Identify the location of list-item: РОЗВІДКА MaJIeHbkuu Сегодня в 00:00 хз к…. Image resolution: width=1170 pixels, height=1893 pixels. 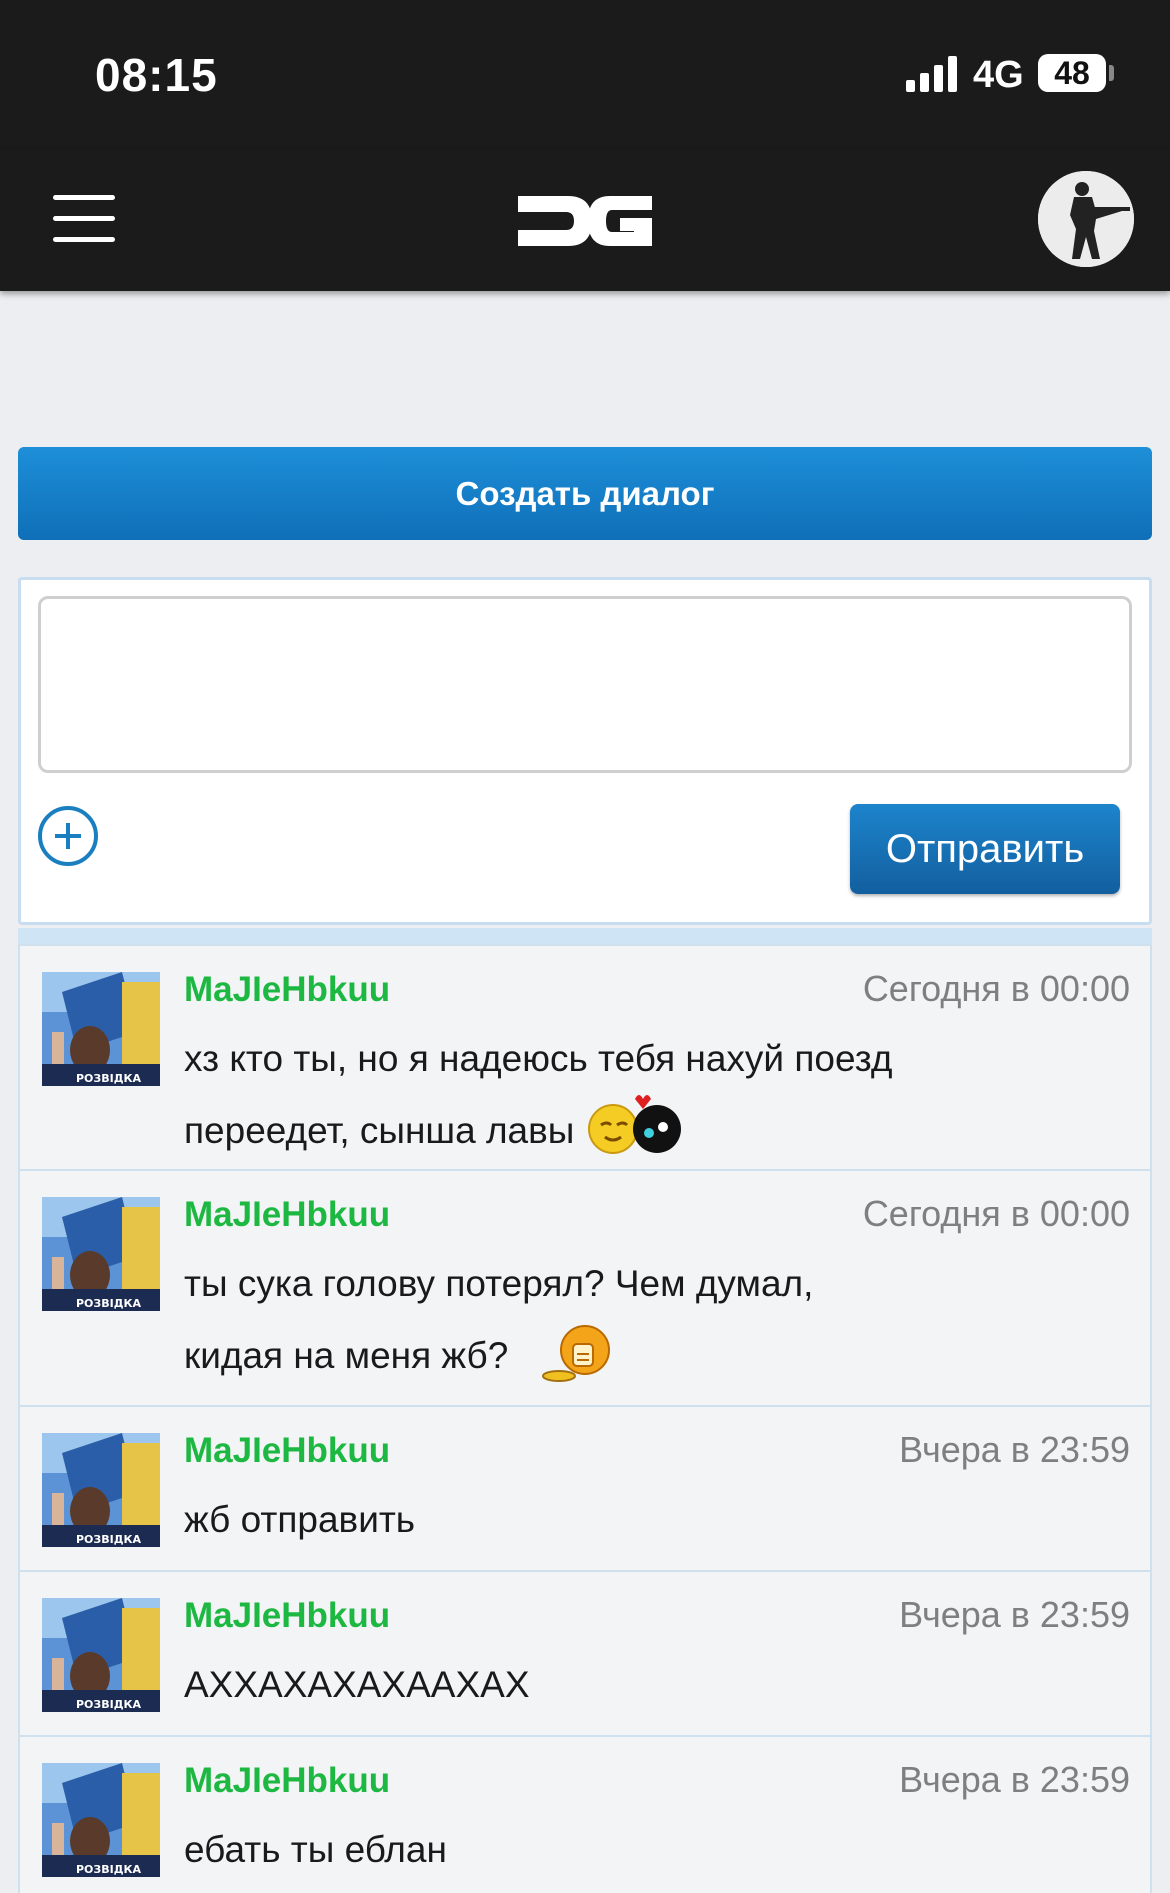
(585, 1057).